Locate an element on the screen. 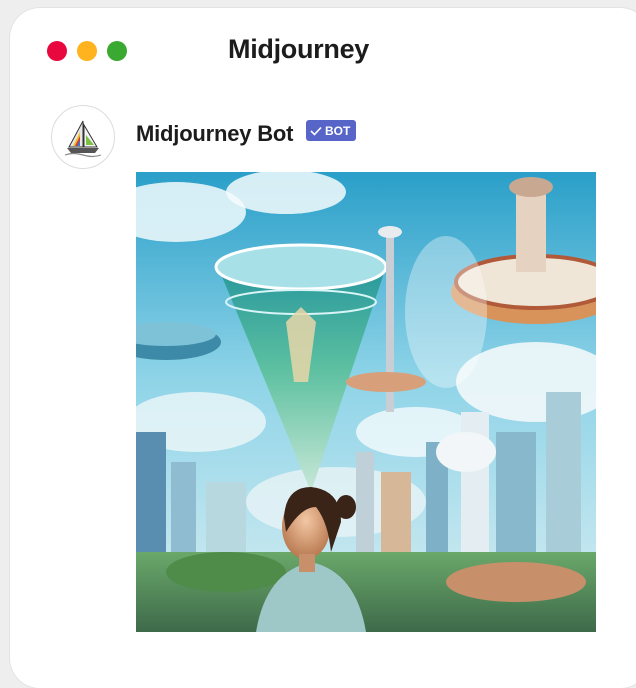 The image size is (636, 688). window-controls is located at coordinates (87, 51).